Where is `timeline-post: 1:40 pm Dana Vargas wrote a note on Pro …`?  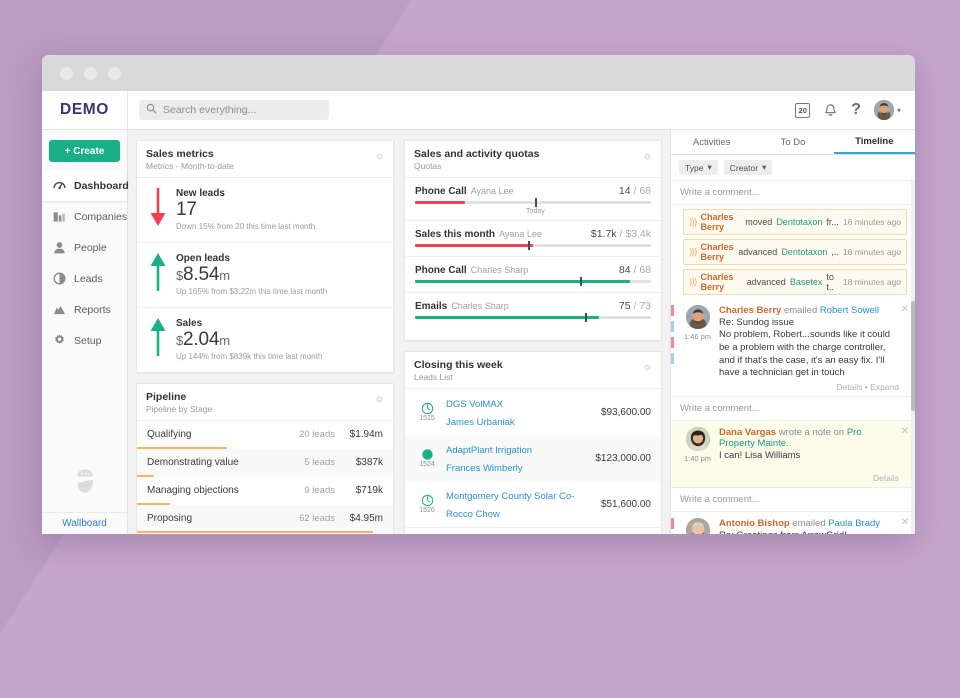 timeline-post: 1:40 pm Dana Vargas wrote a note on Pro … is located at coordinates (793, 455).